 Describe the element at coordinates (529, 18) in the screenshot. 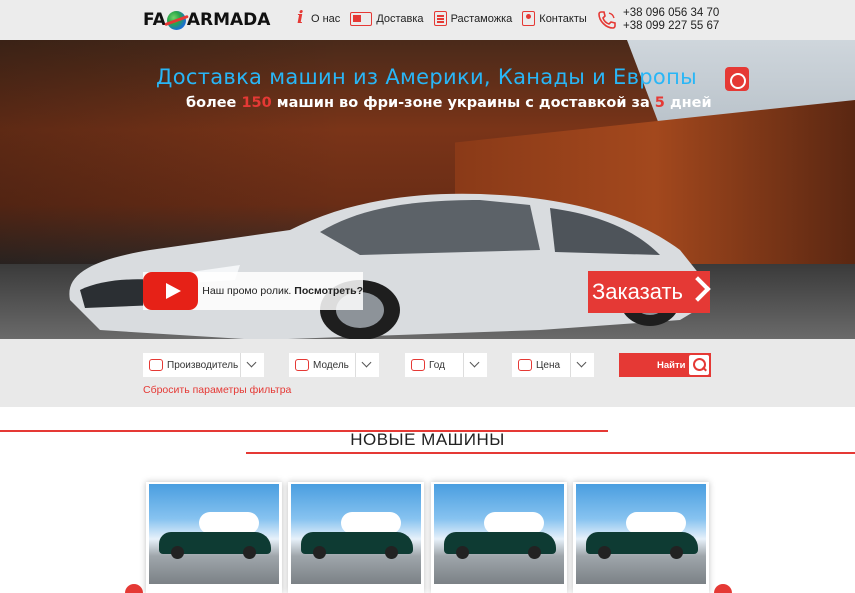

I see `contacts-icon` at that location.